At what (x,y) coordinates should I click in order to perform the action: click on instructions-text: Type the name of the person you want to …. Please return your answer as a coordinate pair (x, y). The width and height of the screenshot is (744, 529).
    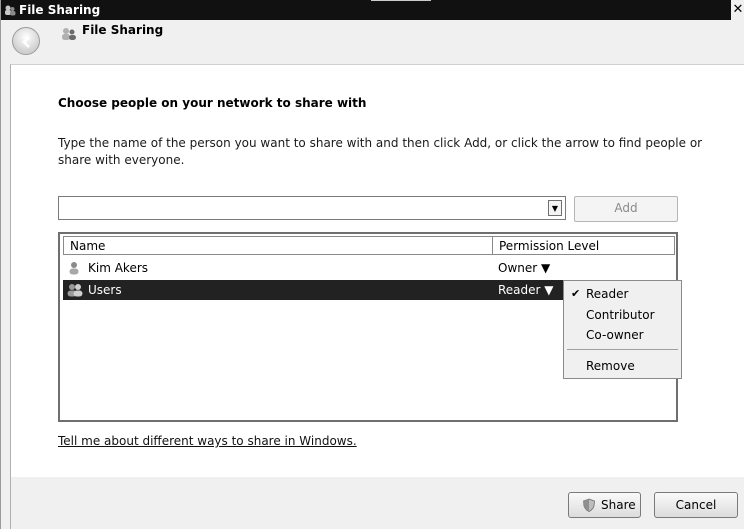
    Looking at the image, I should click on (380, 151).